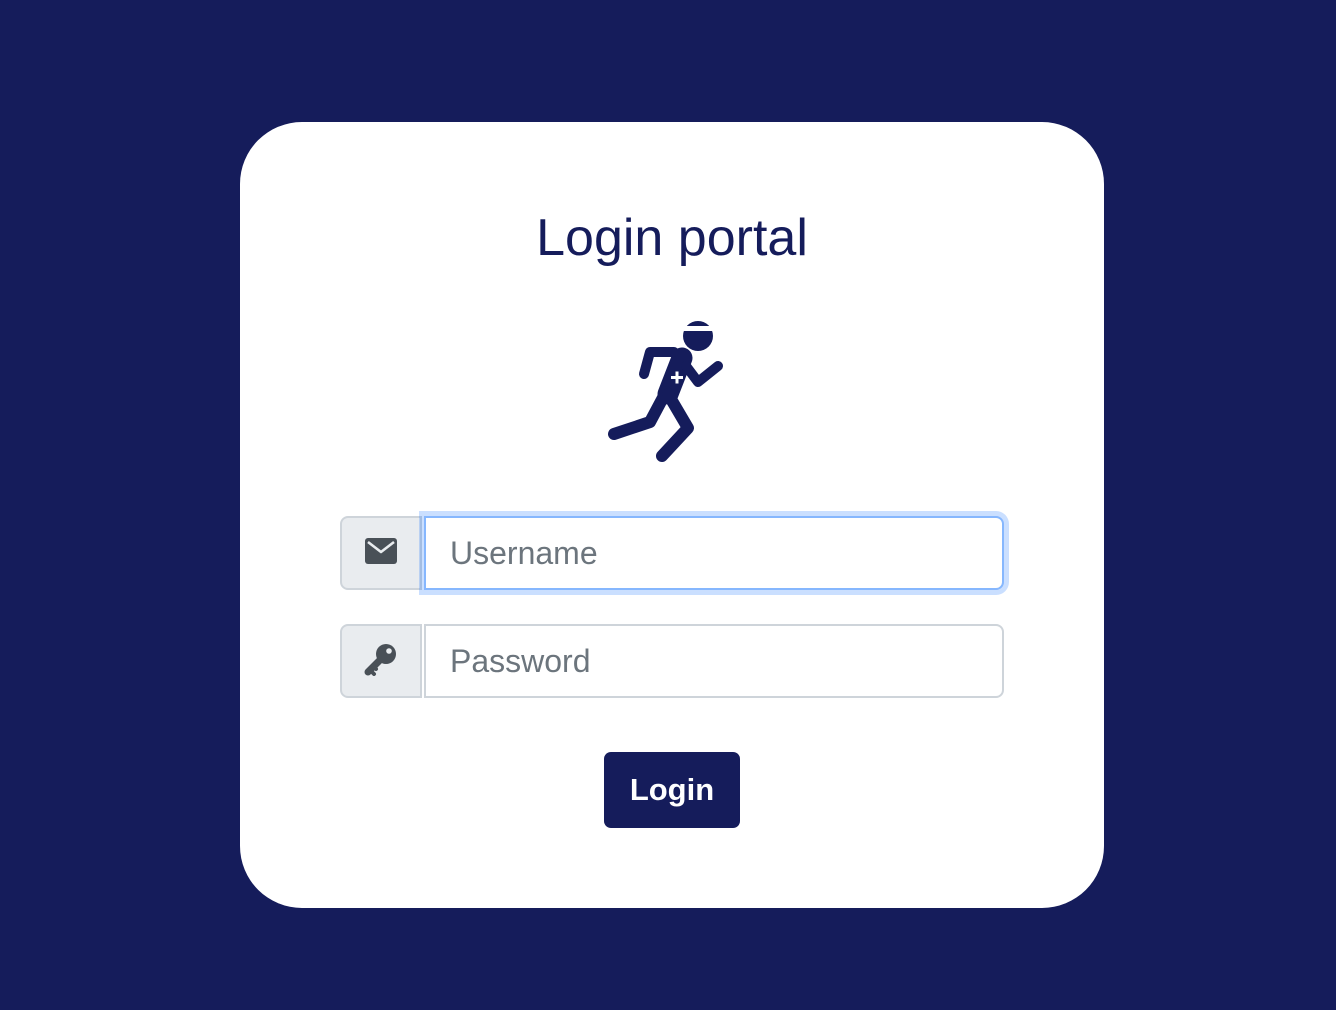  Describe the element at coordinates (714, 661) in the screenshot. I see `password-input` at that location.